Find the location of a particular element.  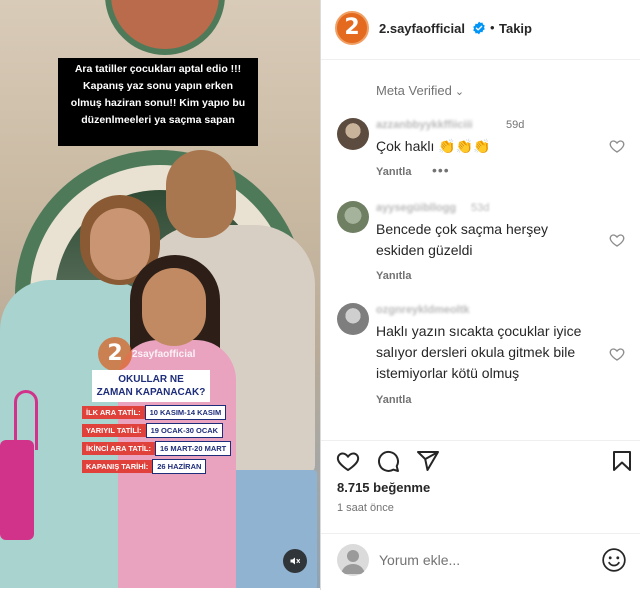

chevron-down-icon: ⌄ is located at coordinates (459, 92).